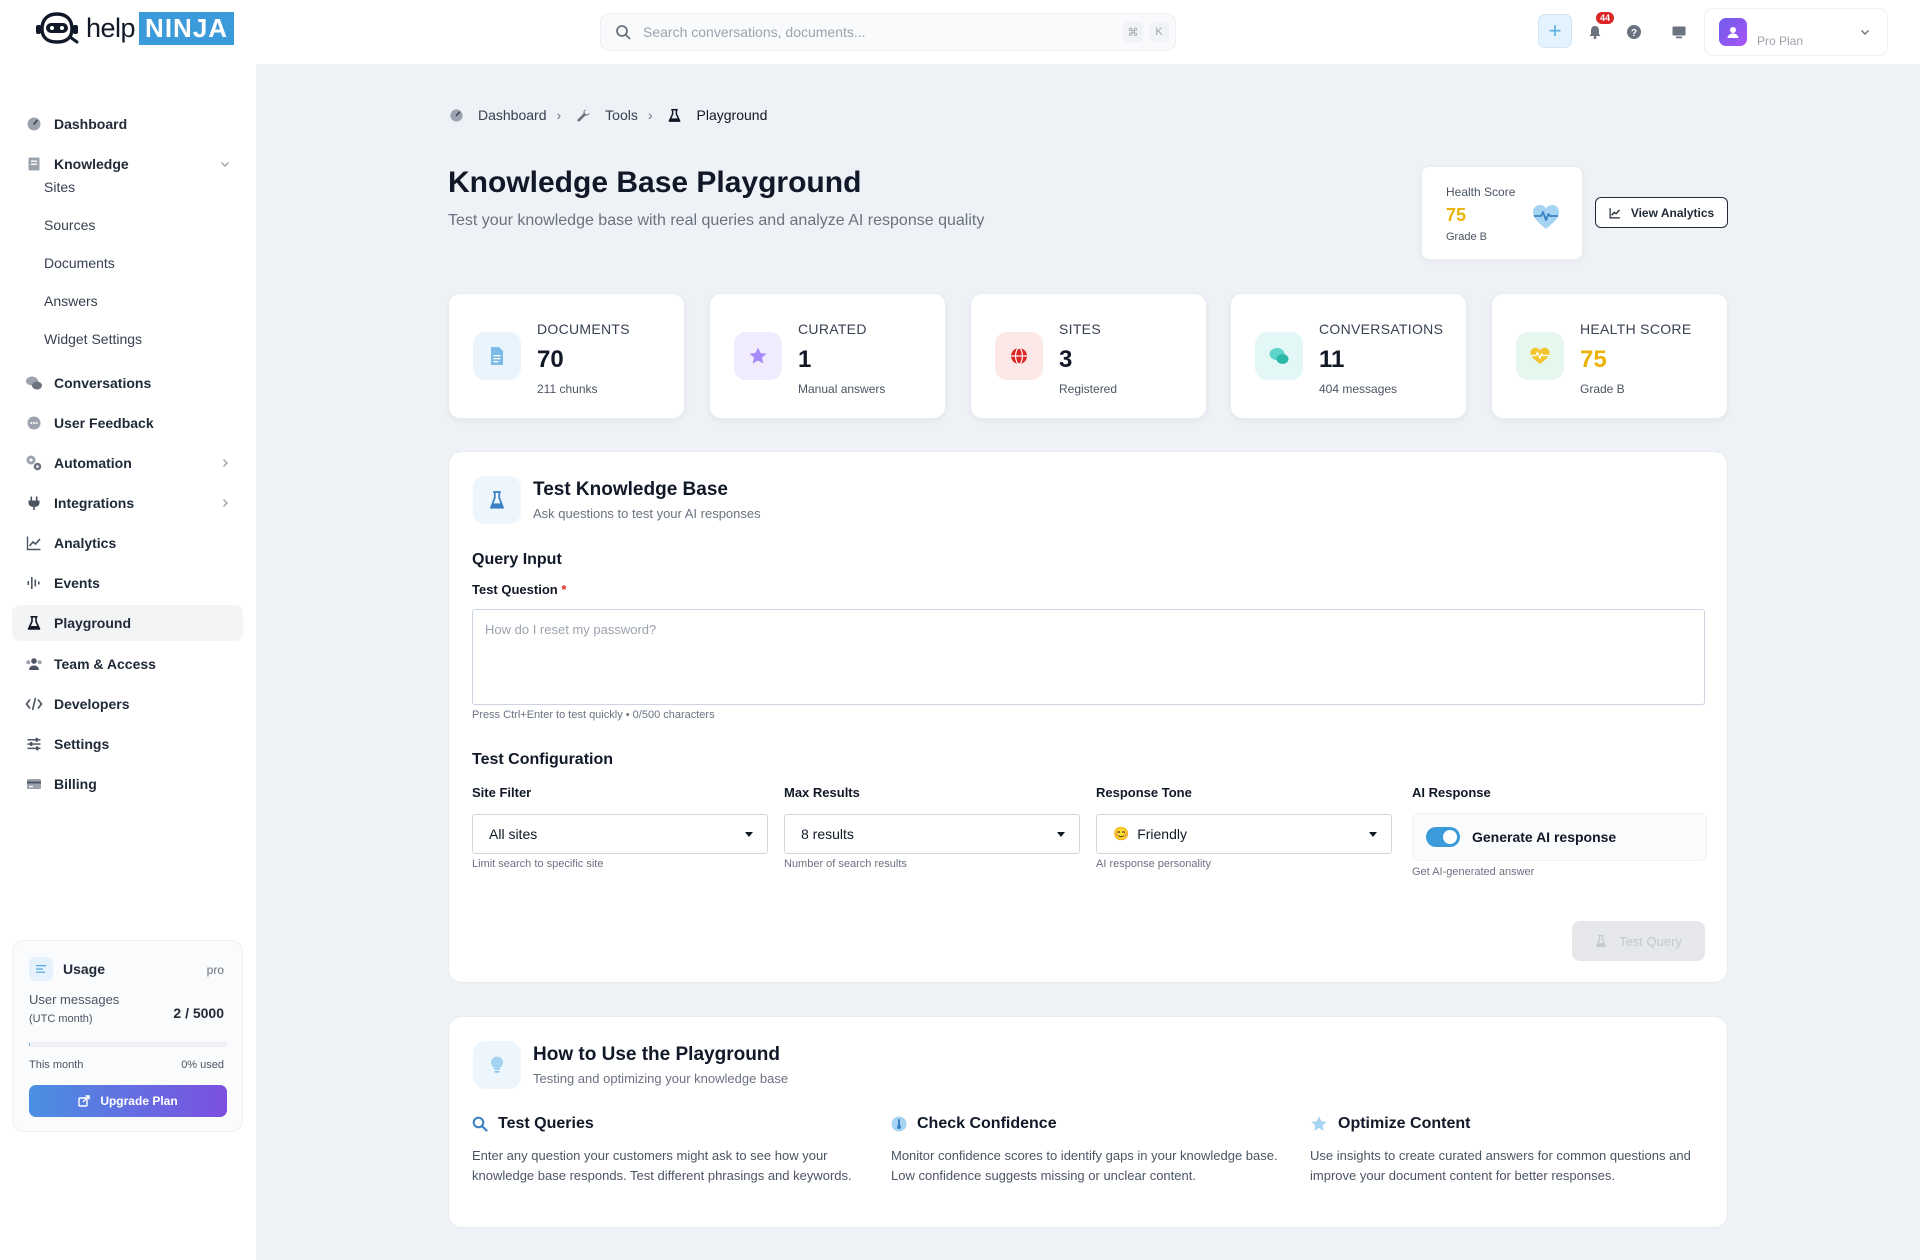  What do you see at coordinates (127, 583) in the screenshot?
I see `sidebar-item-events: Events` at bounding box center [127, 583].